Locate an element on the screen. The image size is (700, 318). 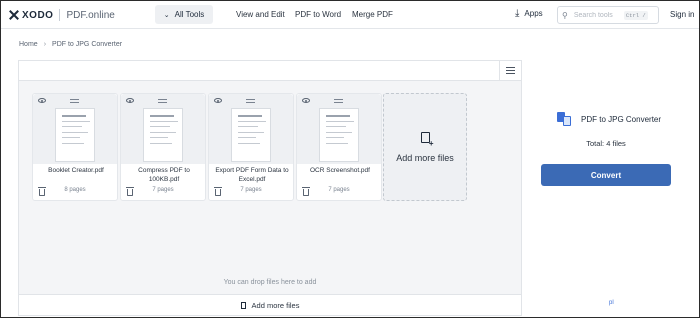
list-view-icon is located at coordinates (510, 70).